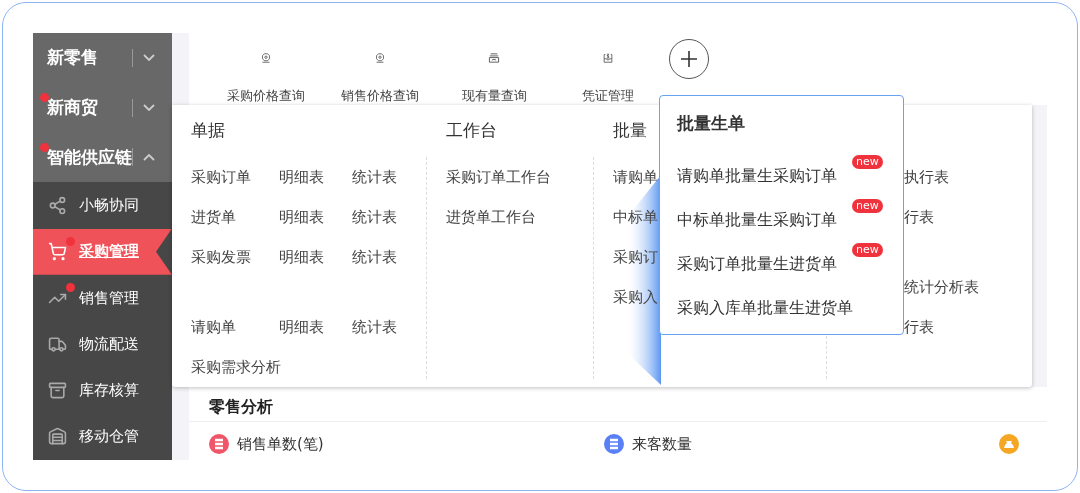 The height and width of the screenshot is (493, 1080). Describe the element at coordinates (235, 257) in the screenshot. I see `menu-link: 采购发票` at that location.